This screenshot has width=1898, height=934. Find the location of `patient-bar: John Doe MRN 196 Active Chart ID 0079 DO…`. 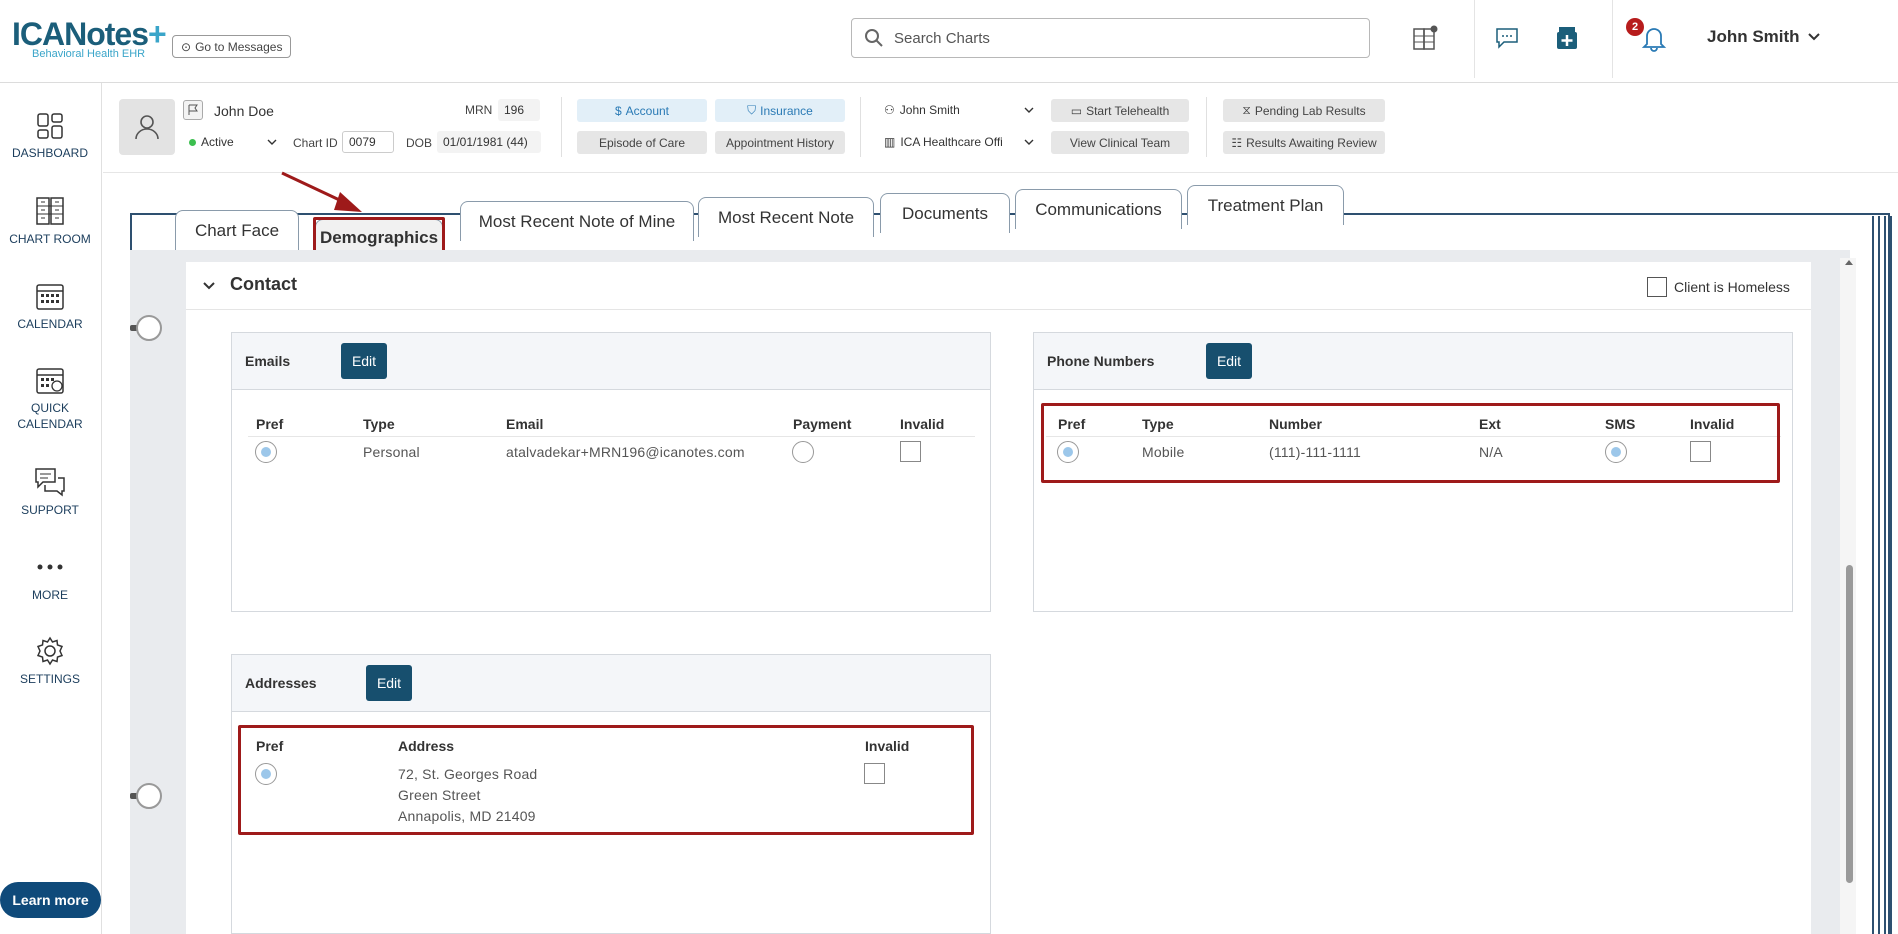

patient-bar: John Doe MRN 196 Active Chart ID 0079 DO… is located at coordinates (1000, 128).